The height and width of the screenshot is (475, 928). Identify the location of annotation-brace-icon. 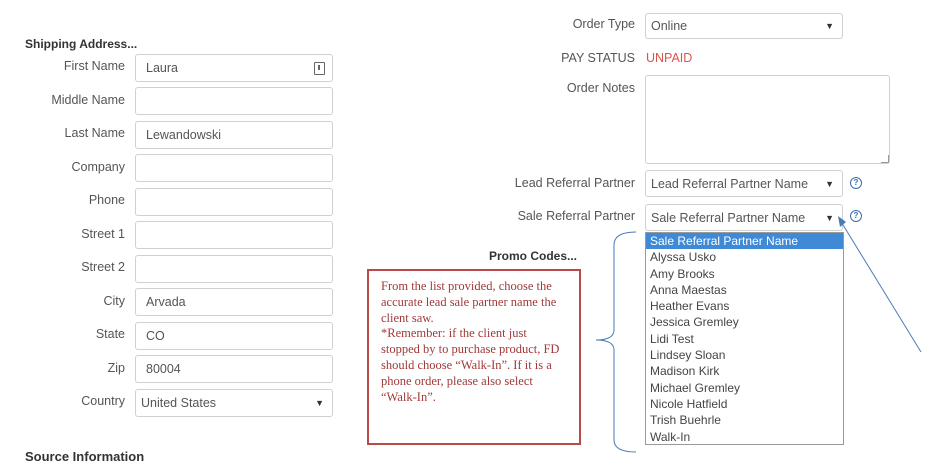
(616, 342).